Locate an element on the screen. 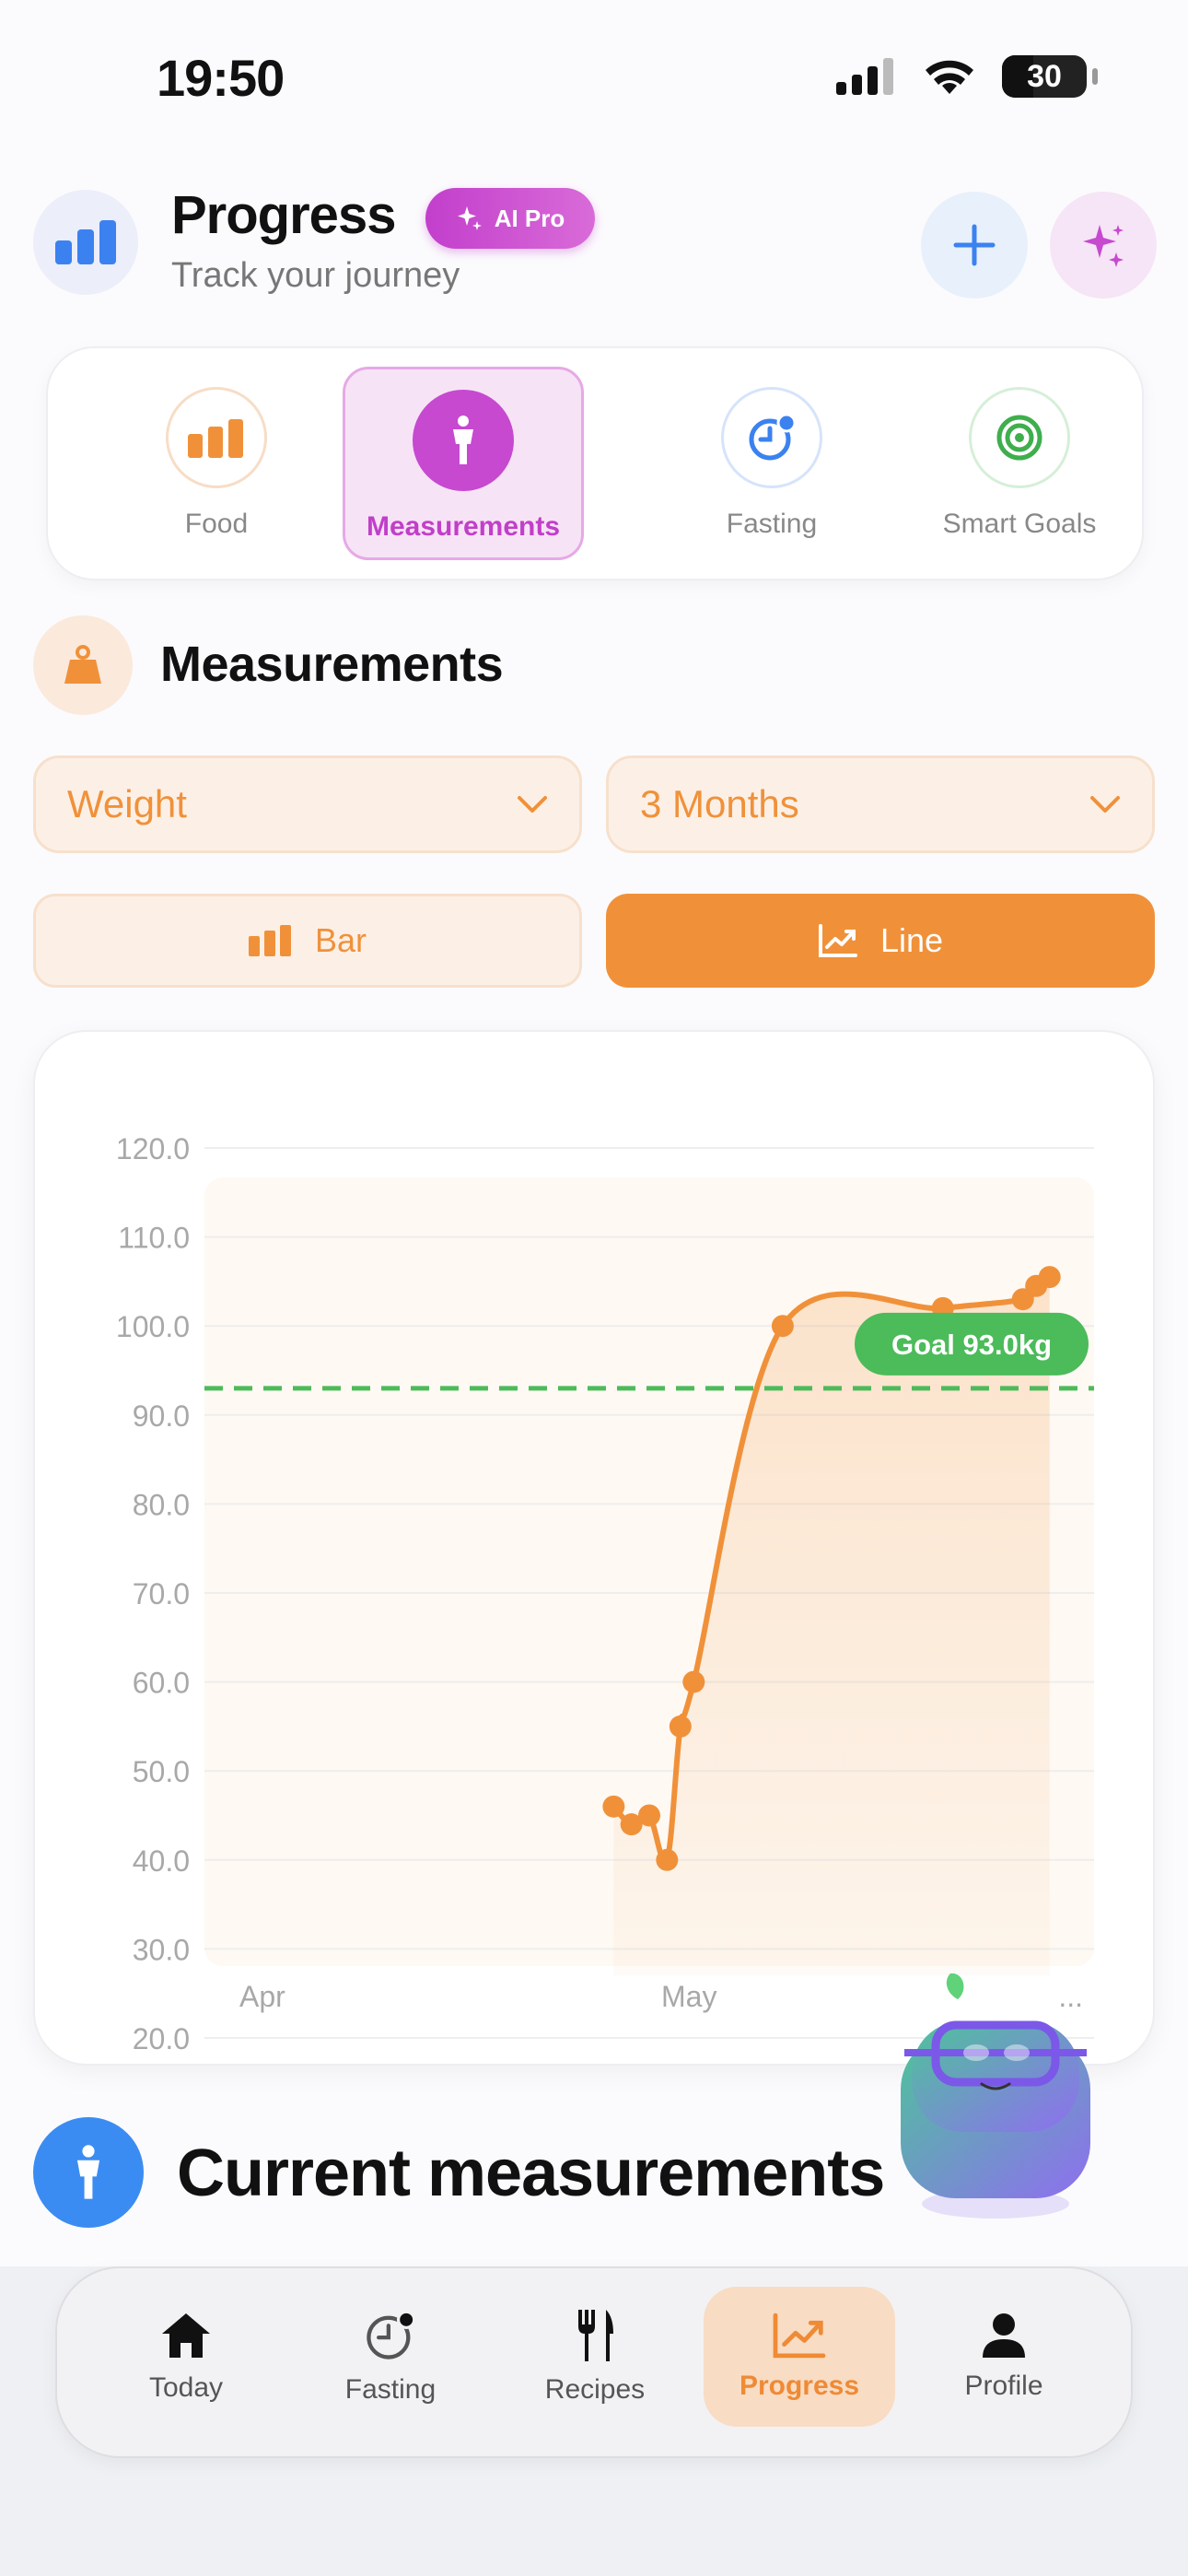  goal-label-text: Goal 93.0kg is located at coordinates (971, 1345).